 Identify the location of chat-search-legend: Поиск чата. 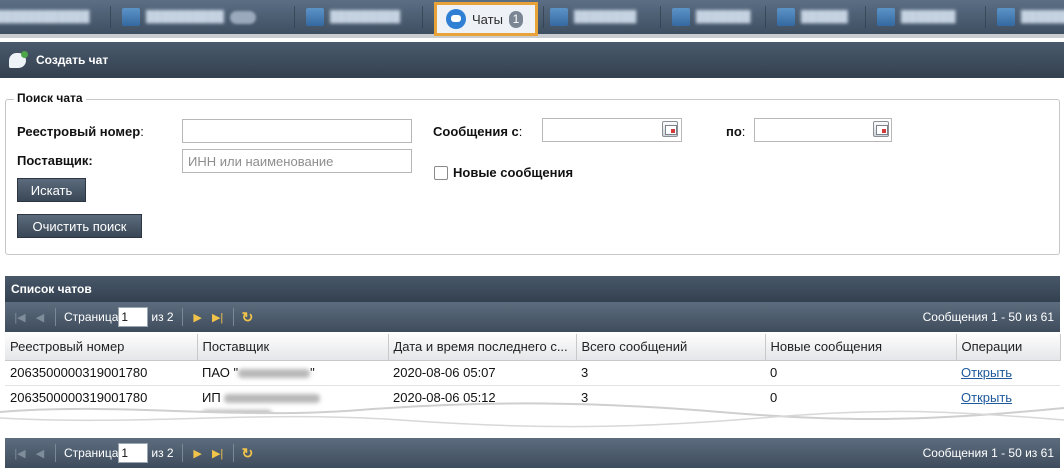
(50, 98).